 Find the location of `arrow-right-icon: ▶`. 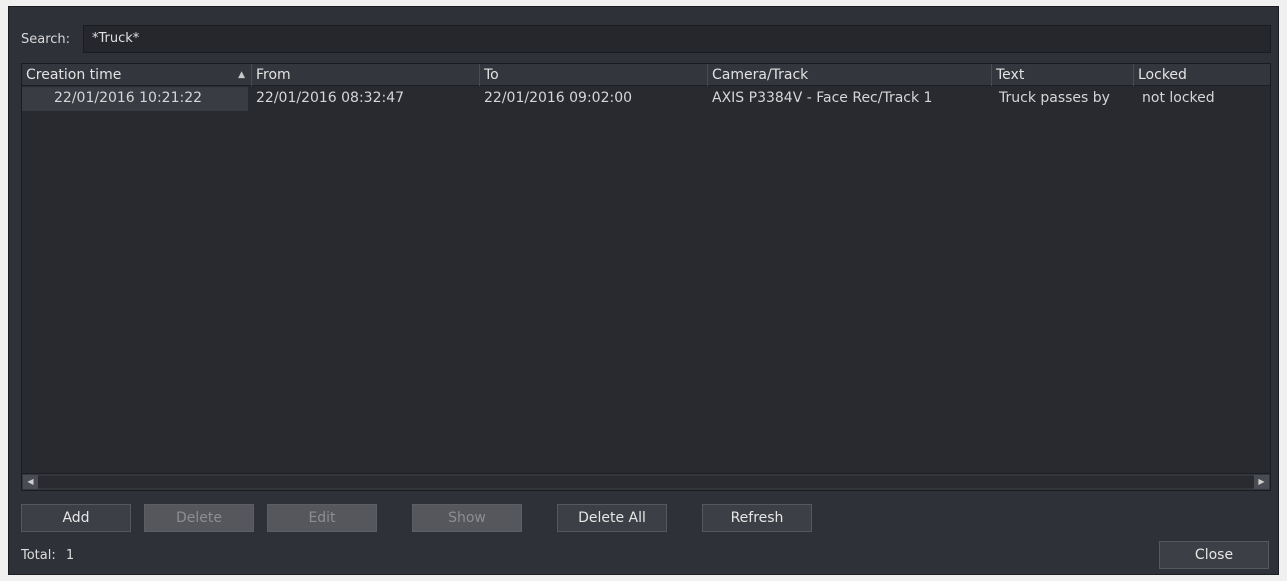

arrow-right-icon: ▶ is located at coordinates (1261, 482).